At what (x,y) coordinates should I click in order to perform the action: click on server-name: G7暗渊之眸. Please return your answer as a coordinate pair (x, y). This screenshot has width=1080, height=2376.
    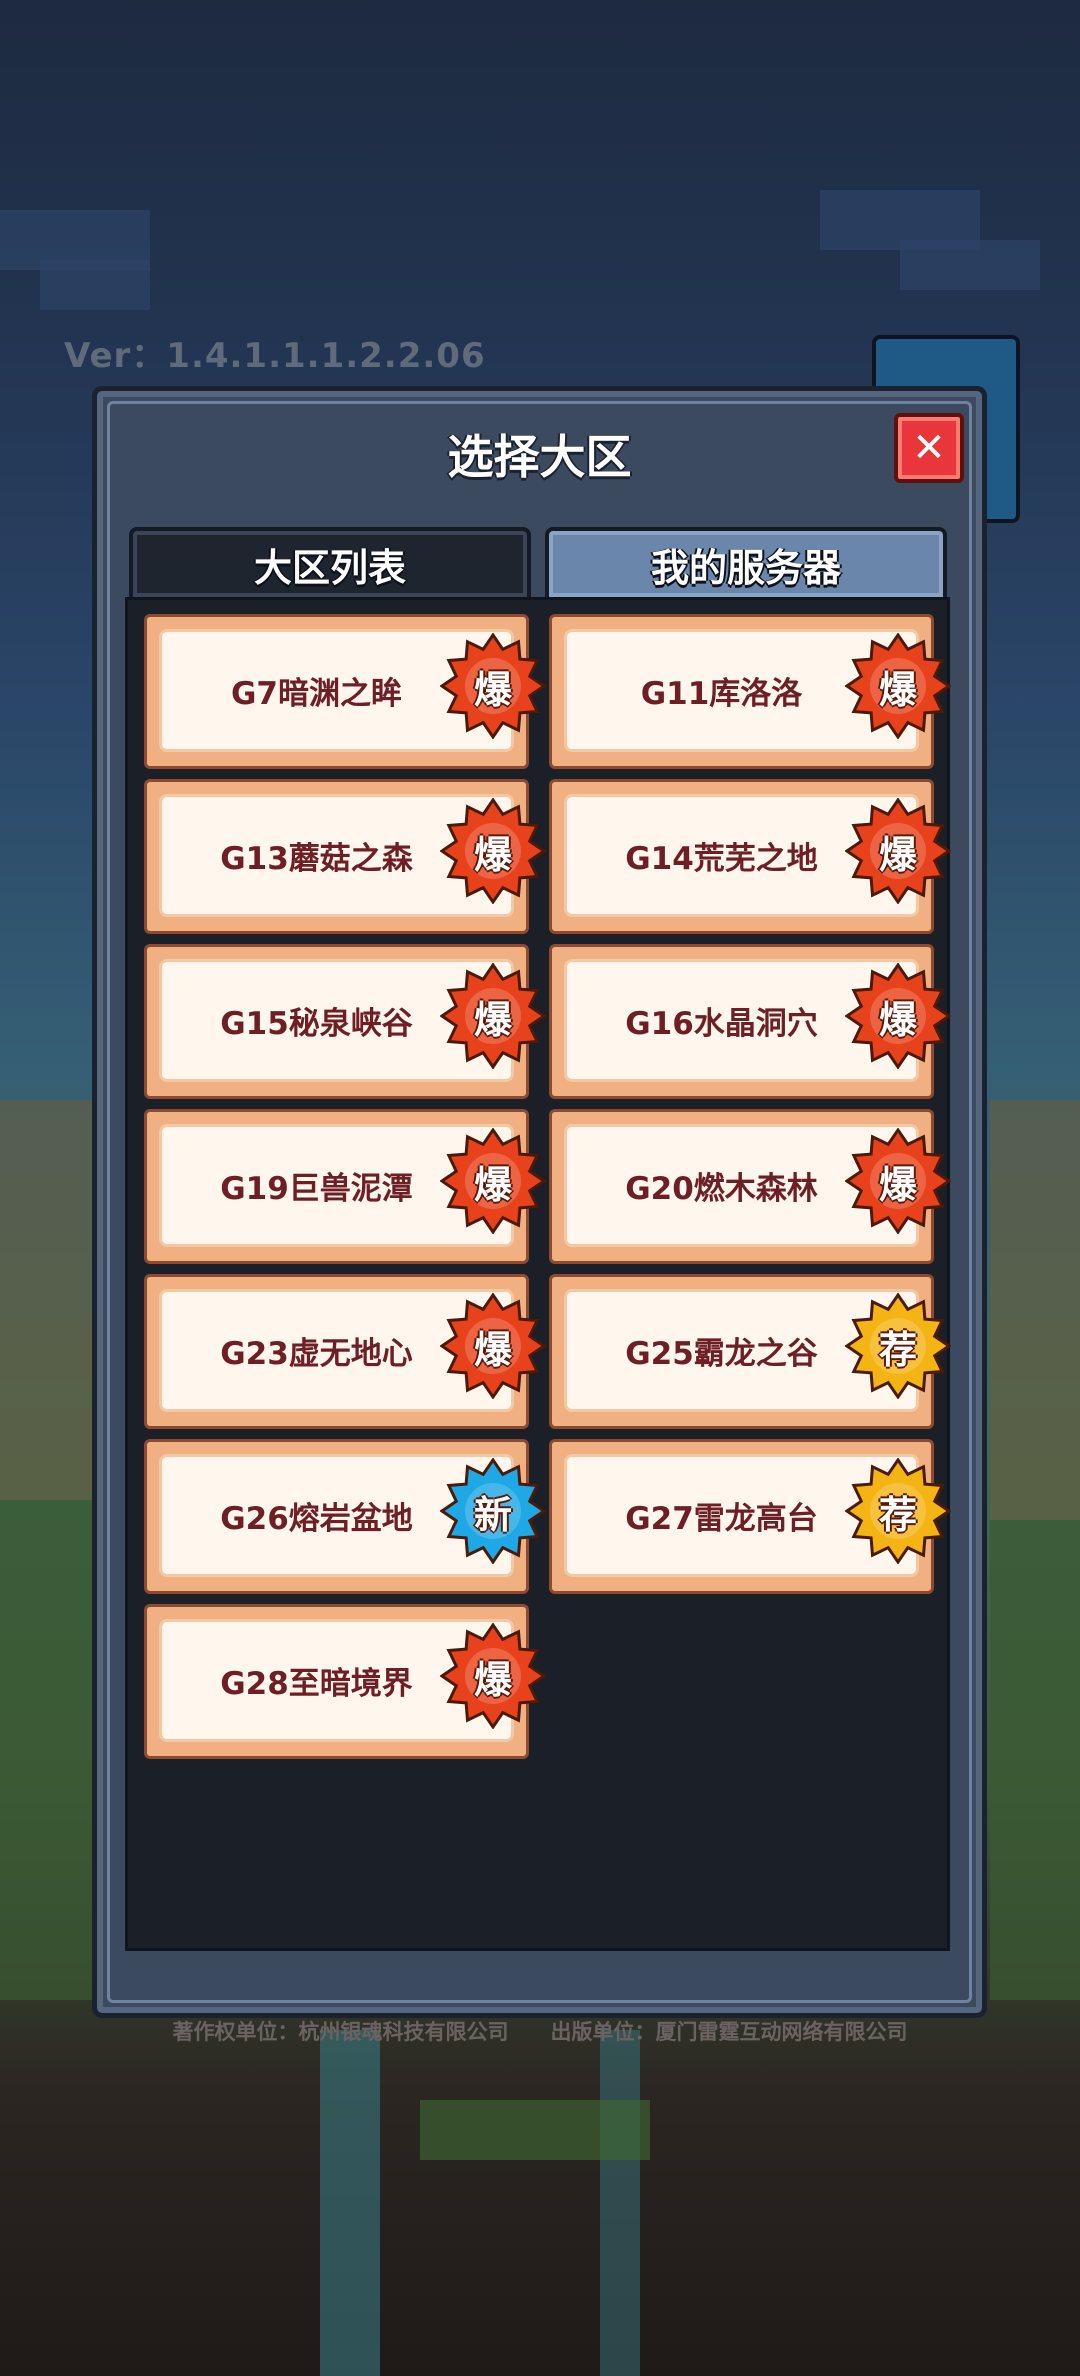
    Looking at the image, I should click on (316, 694).